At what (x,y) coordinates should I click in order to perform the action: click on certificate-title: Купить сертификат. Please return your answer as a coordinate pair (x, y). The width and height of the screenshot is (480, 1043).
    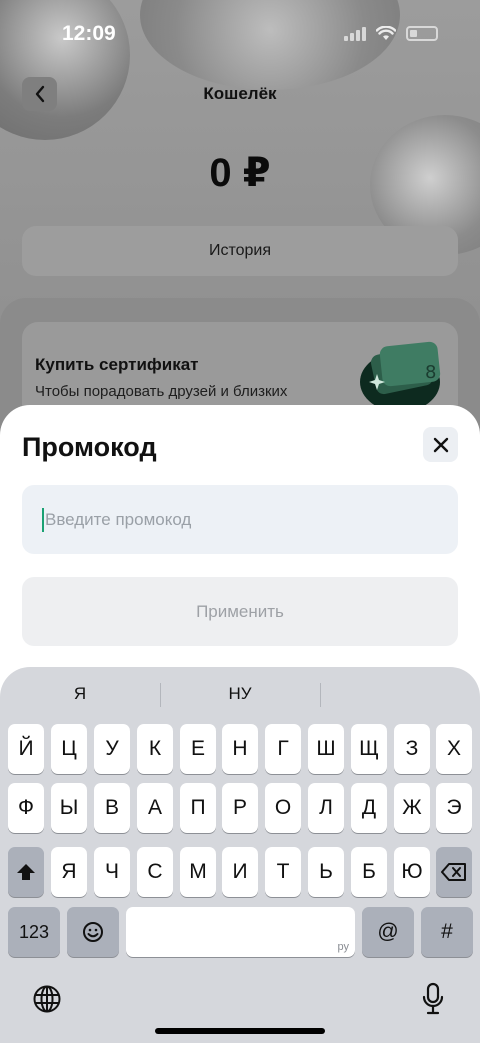
    Looking at the image, I should click on (117, 364).